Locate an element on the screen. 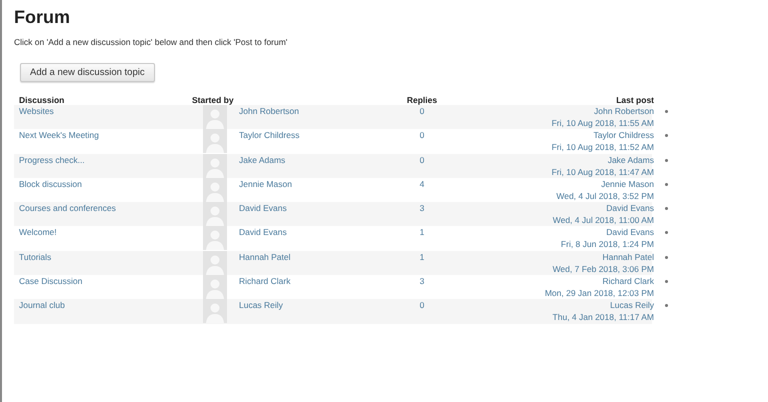  discussion-link: Next Week's Meeting is located at coordinates (59, 135).